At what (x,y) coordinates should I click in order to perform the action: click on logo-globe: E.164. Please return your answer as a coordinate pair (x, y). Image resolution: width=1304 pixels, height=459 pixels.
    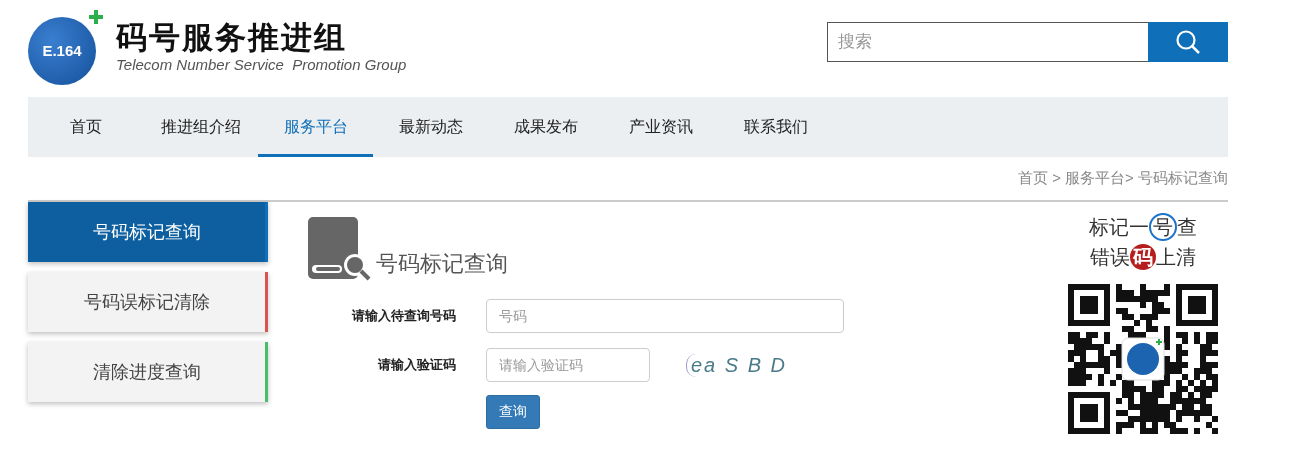
    Looking at the image, I should click on (62, 50).